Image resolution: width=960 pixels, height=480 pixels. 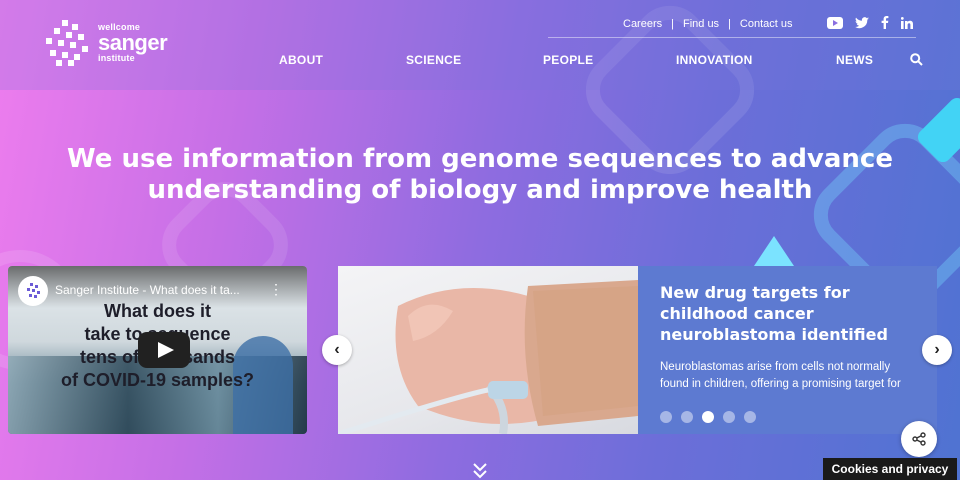 What do you see at coordinates (870, 25) in the screenshot?
I see `social-links` at bounding box center [870, 25].